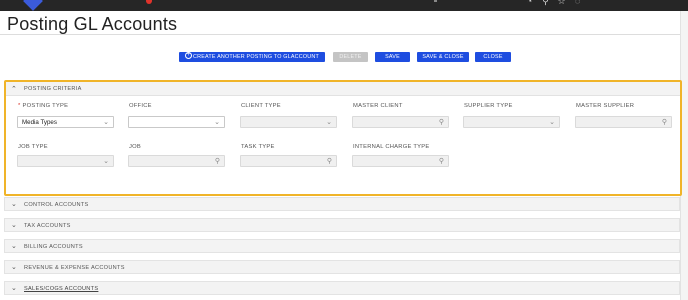 The height and width of the screenshot is (300, 688). What do you see at coordinates (605, 106) in the screenshot?
I see `master-supplier-label: MASTER SUPPLIER` at bounding box center [605, 106].